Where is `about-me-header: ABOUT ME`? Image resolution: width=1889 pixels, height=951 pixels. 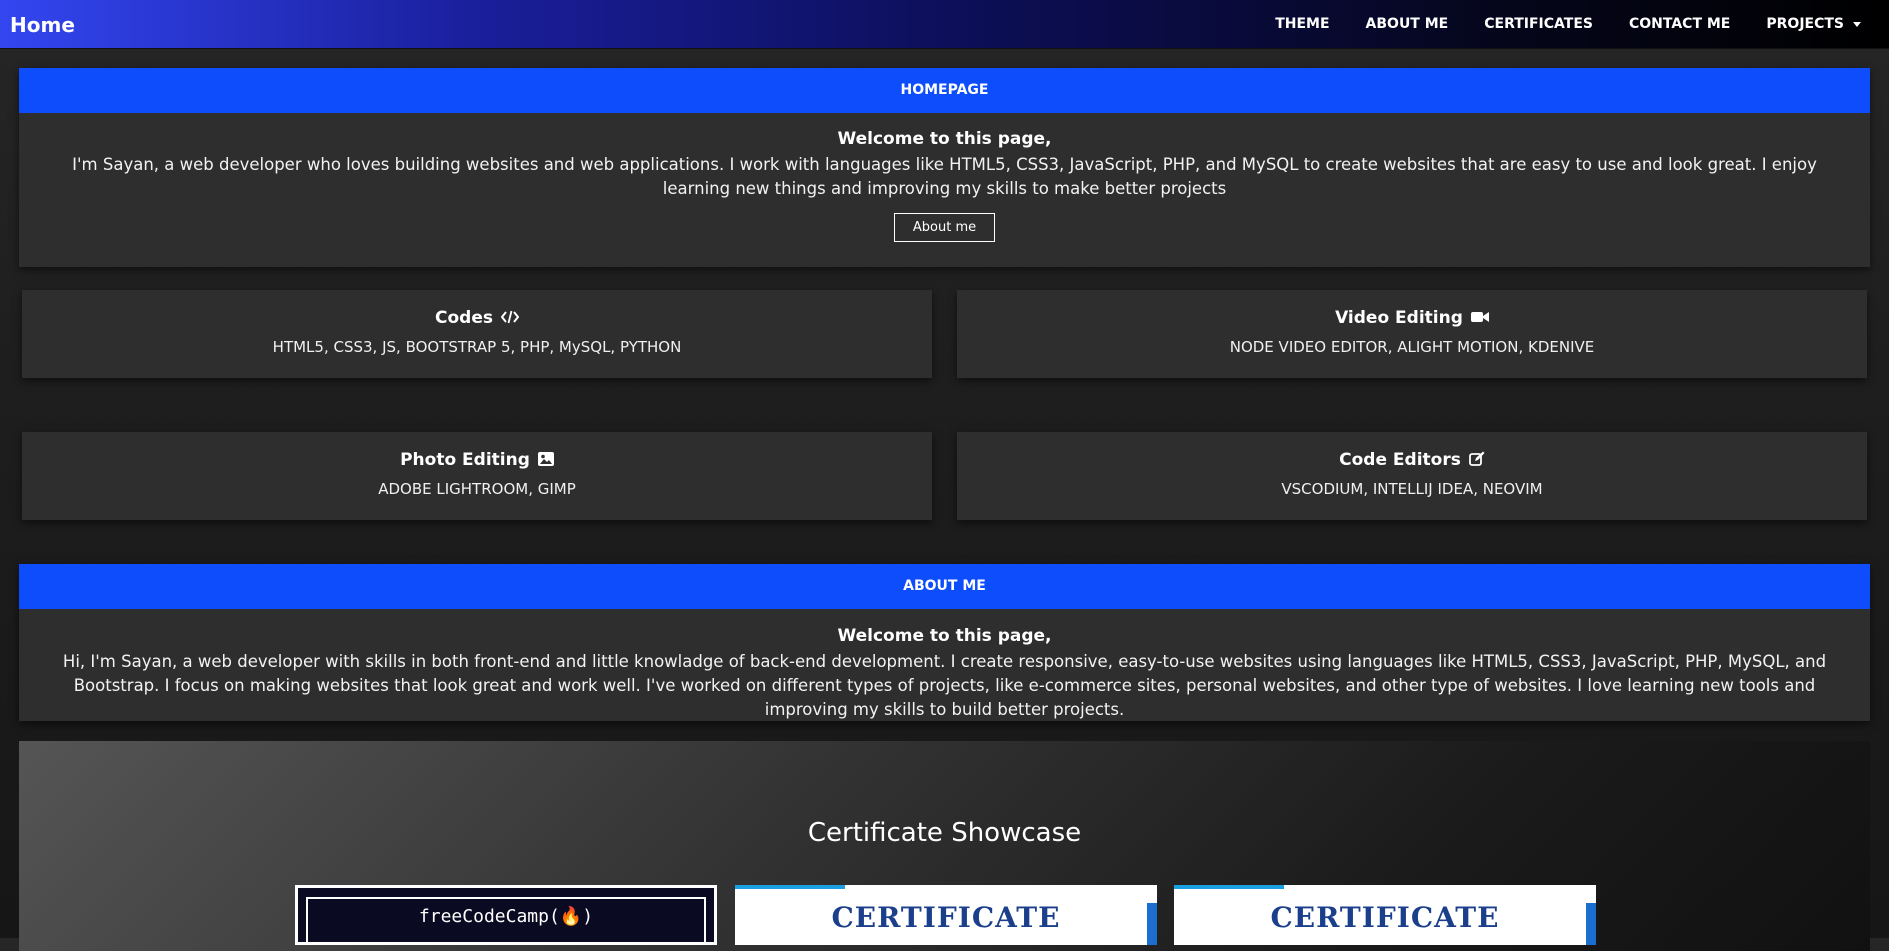
about-me-header: ABOUT ME is located at coordinates (944, 586).